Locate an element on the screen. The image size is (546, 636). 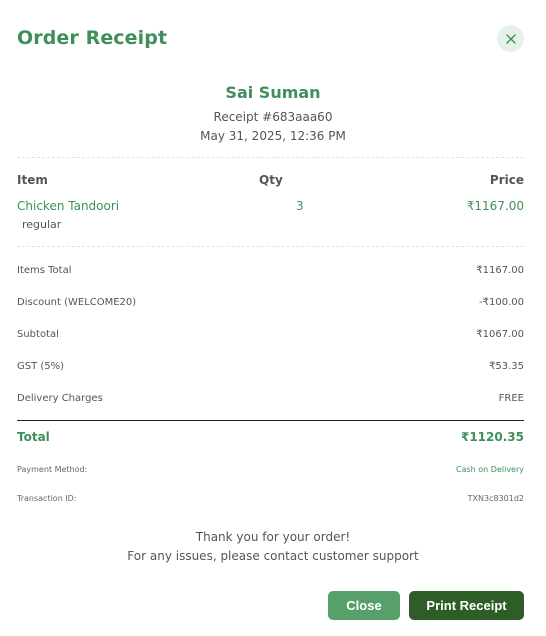
total-divider is located at coordinates (270, 420).